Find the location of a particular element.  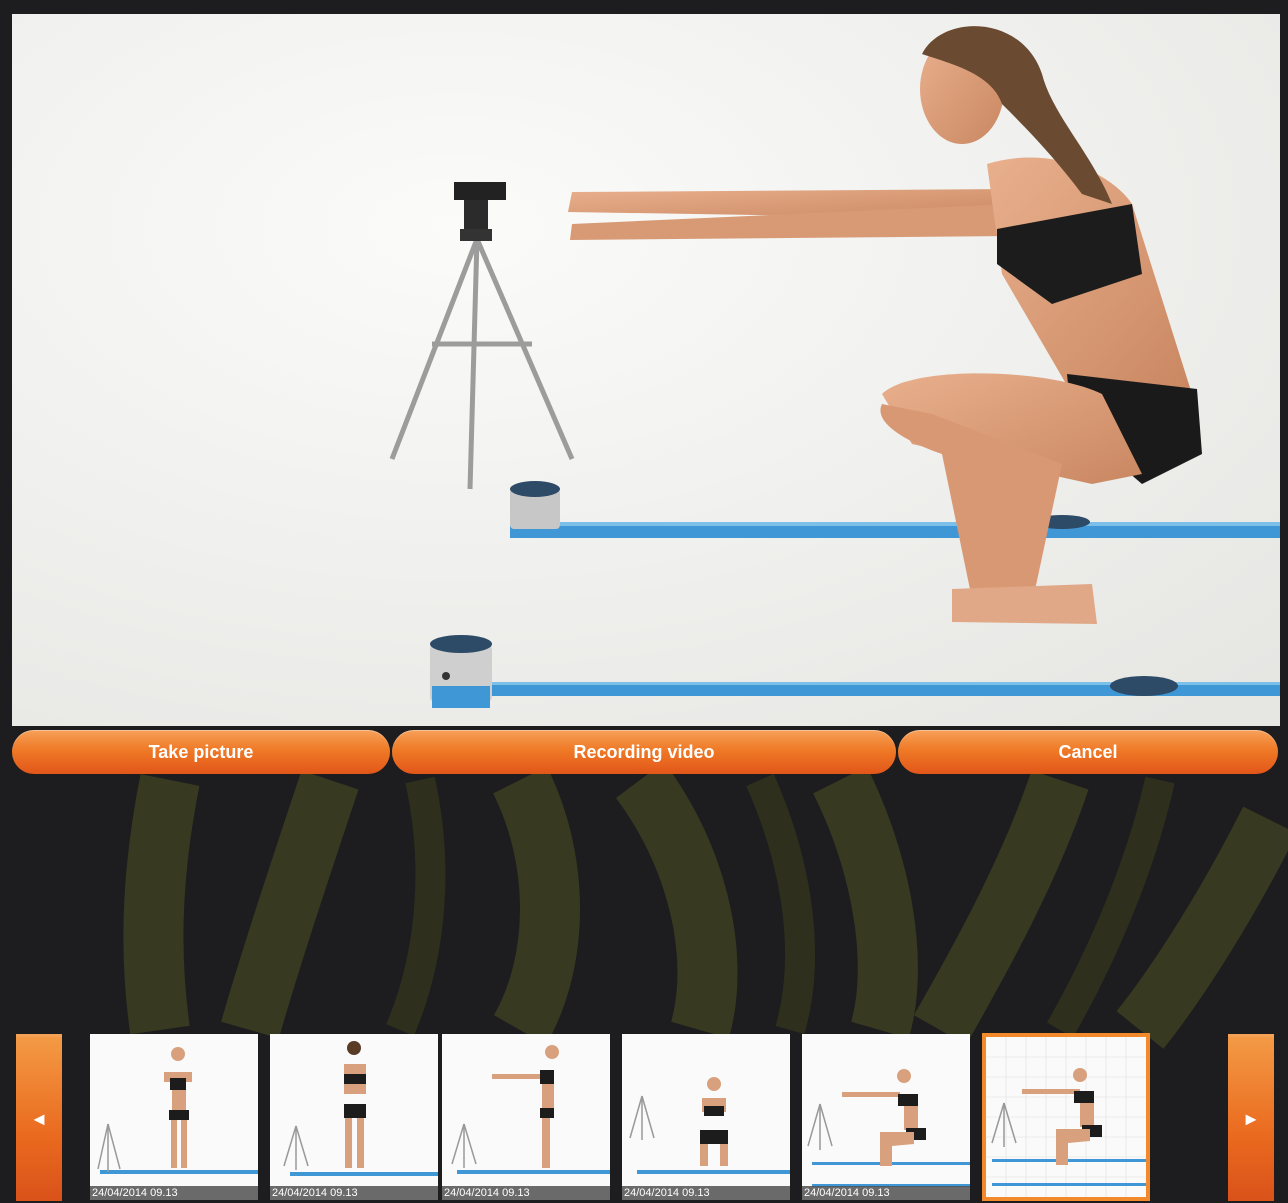

triangle-left-icon: ◄ is located at coordinates (39, 1118).